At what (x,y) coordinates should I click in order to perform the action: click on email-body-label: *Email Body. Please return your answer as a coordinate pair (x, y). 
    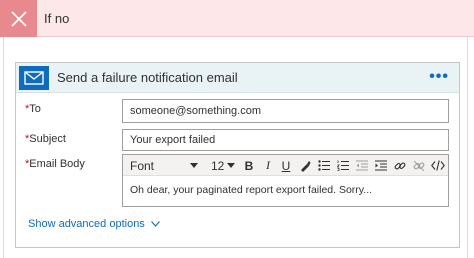
    Looking at the image, I should click on (55, 164).